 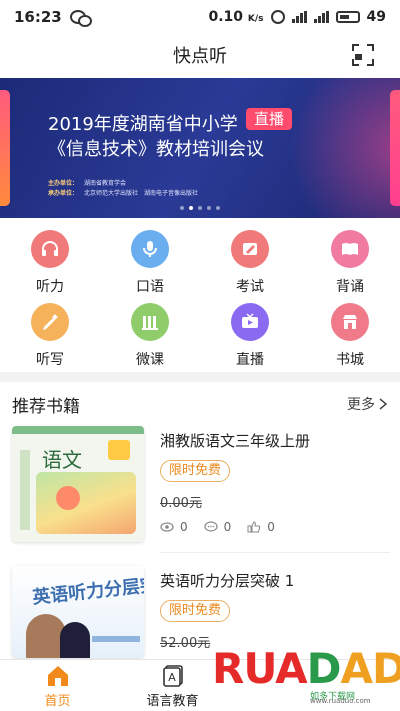 What do you see at coordinates (150, 249) in the screenshot?
I see `microphone-icon` at bounding box center [150, 249].